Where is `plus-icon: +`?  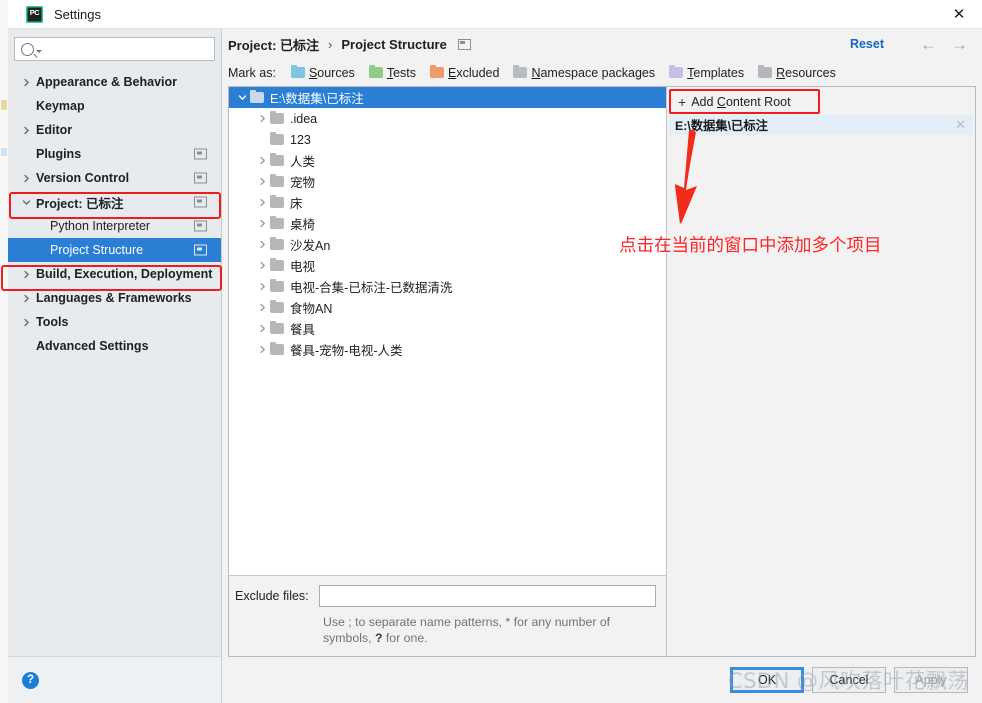 plus-icon: + is located at coordinates (682, 101).